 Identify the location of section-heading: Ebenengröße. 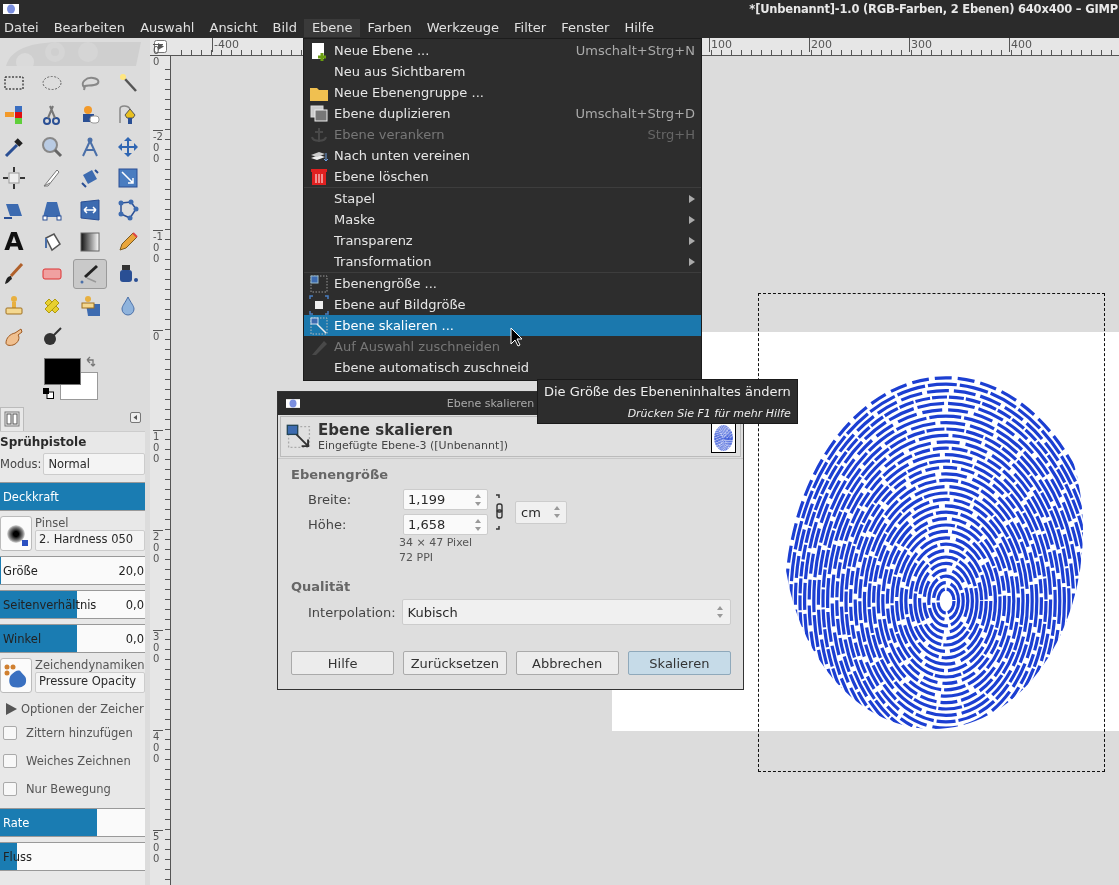
(340, 474).